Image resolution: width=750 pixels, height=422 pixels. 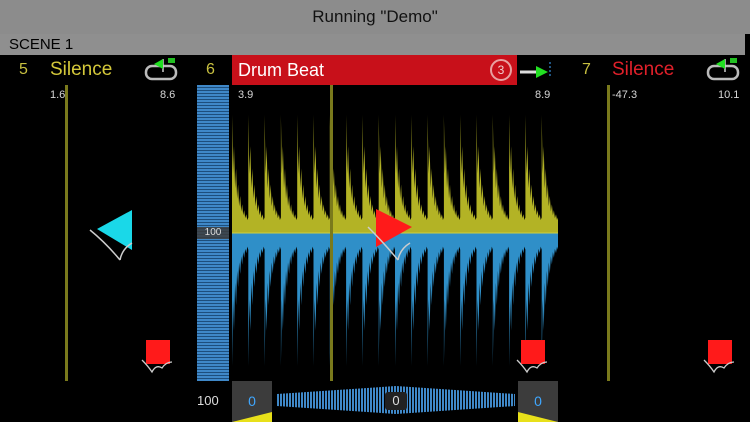 What do you see at coordinates (586, 69) in the screenshot?
I see `cell-number: 7` at bounding box center [586, 69].